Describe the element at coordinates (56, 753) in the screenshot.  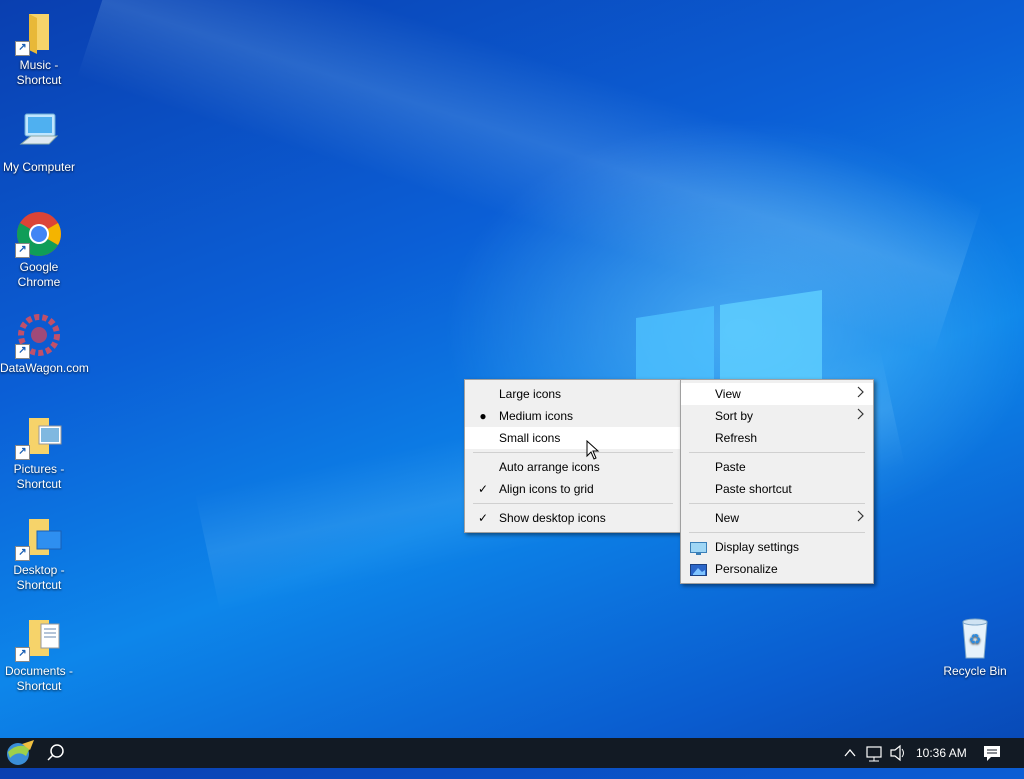
I see `search-icon` at that location.